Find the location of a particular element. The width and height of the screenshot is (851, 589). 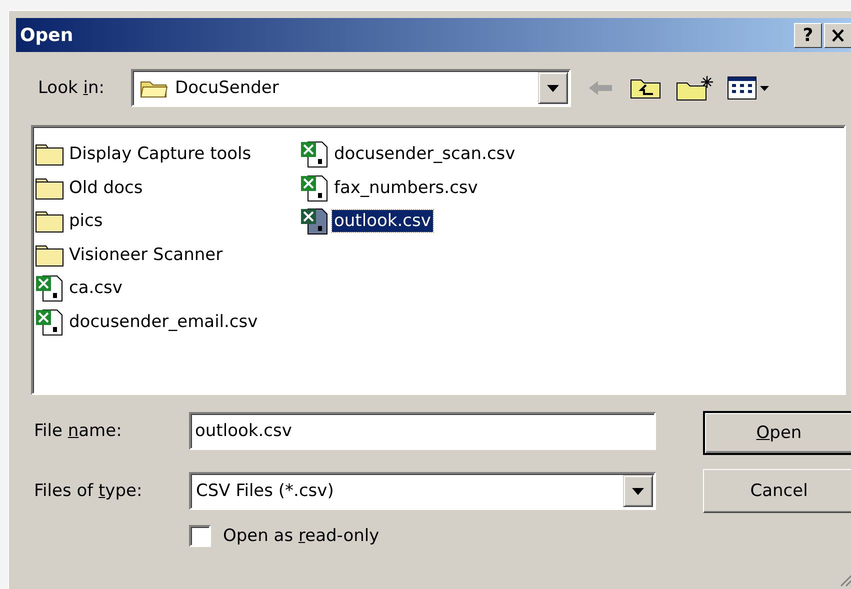

file-name-text: Old docs is located at coordinates (106, 187).